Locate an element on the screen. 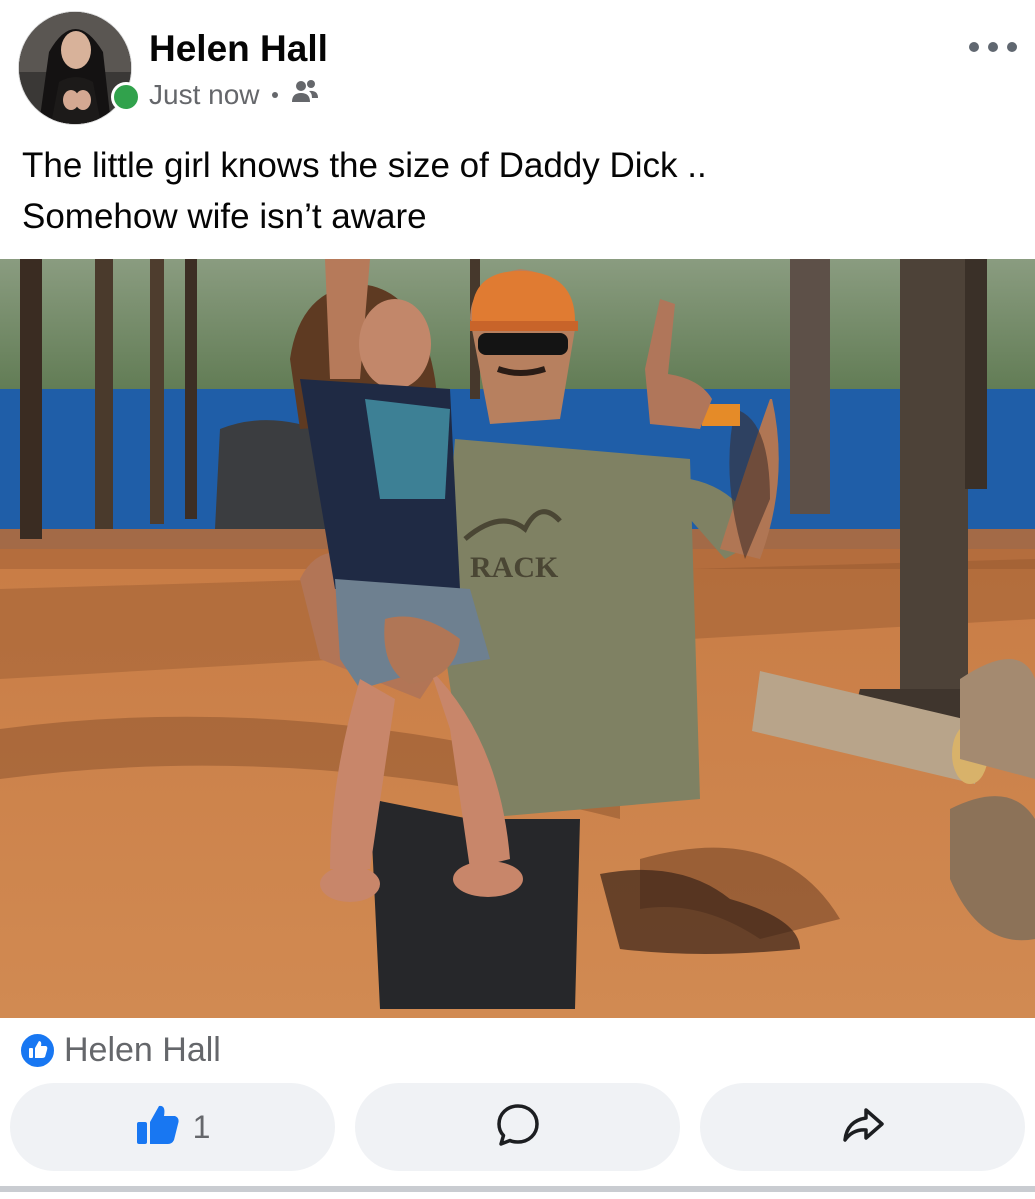 The image size is (1035, 1199). comment-button is located at coordinates (517, 1127).